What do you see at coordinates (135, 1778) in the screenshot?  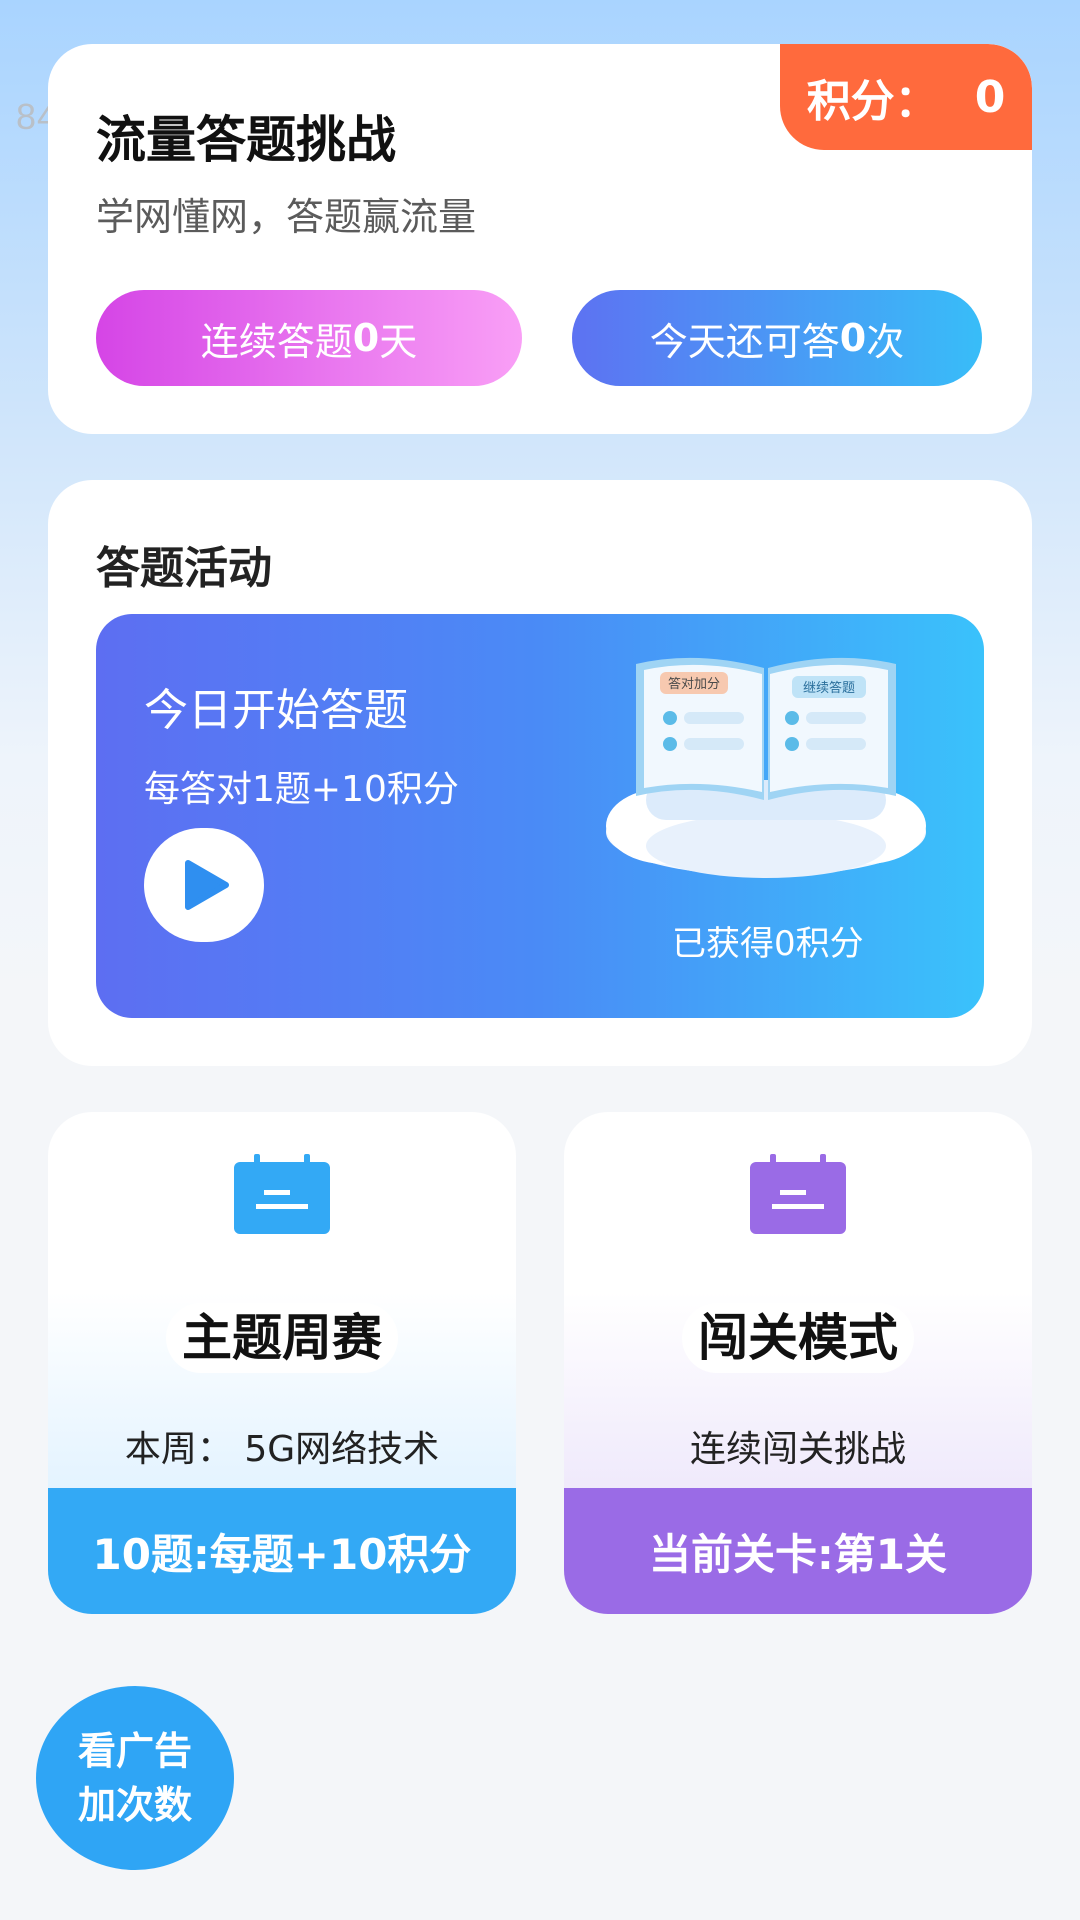 I see `watch-ad-button: 看广告 加次数` at bounding box center [135, 1778].